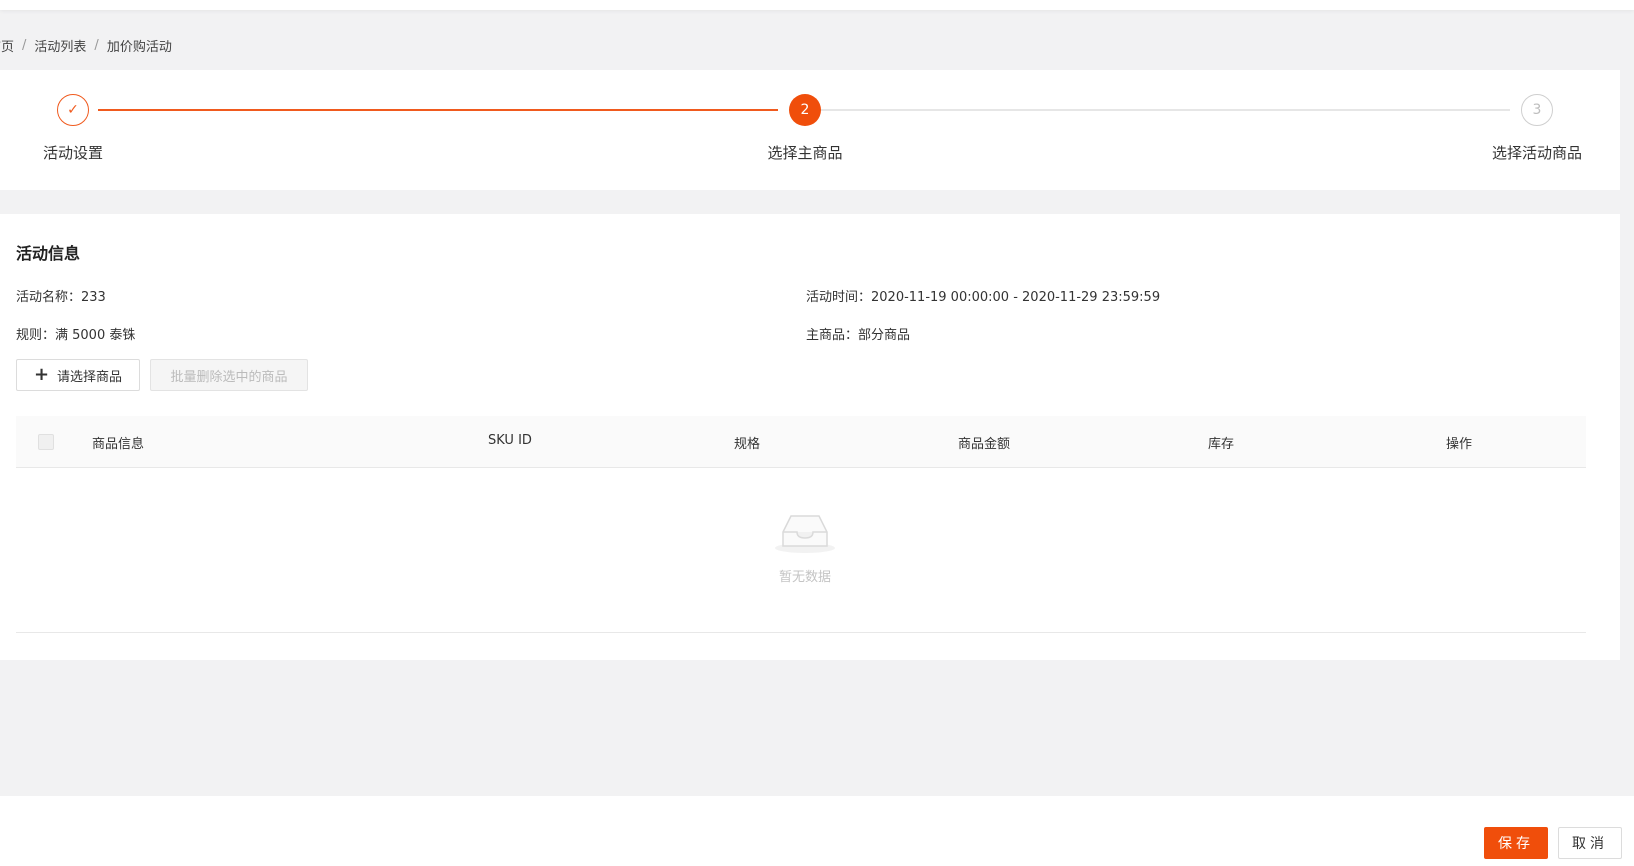  Describe the element at coordinates (73, 110) in the screenshot. I see `step-1-check-icon: ✓` at that location.